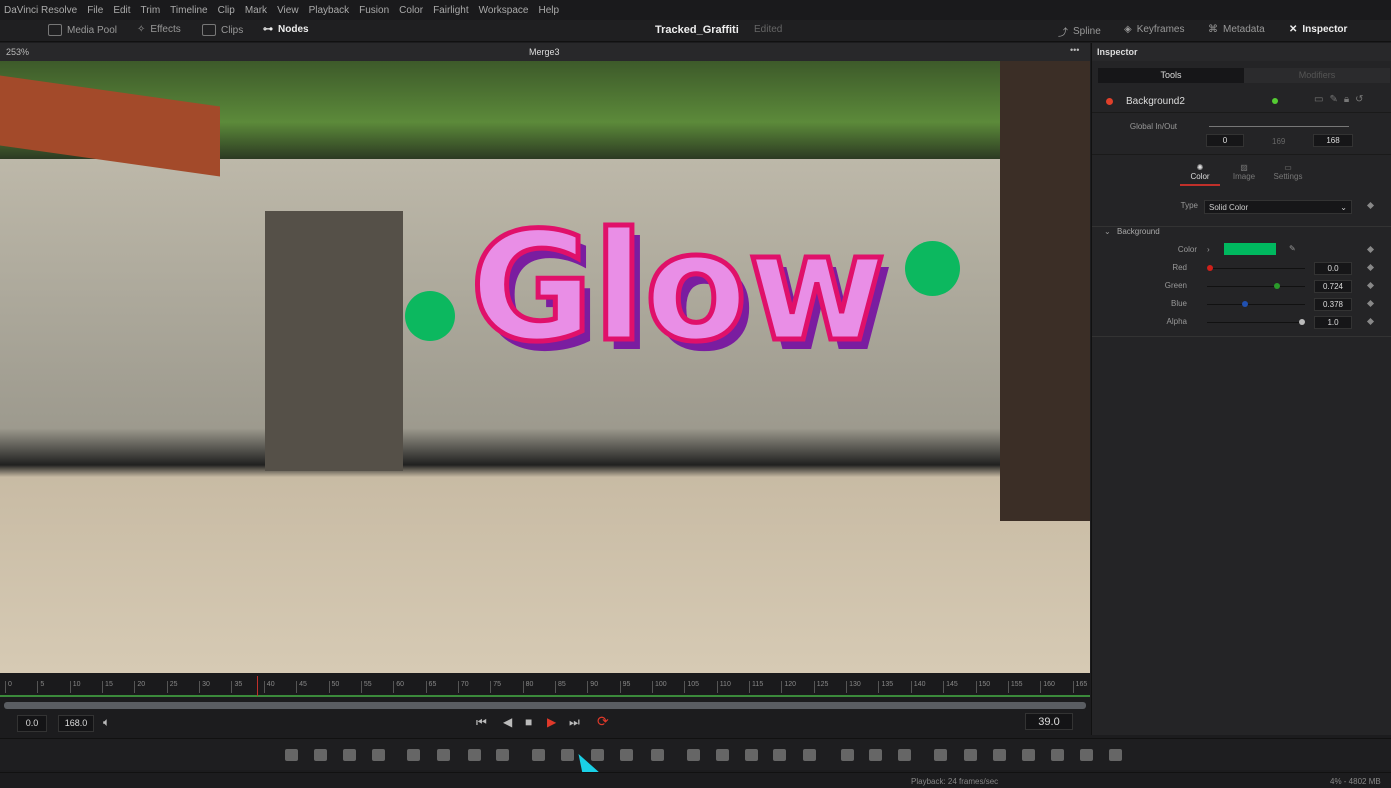 The width and height of the screenshot is (1391, 788). What do you see at coordinates (548, 10) in the screenshot?
I see `menu-help: Help` at bounding box center [548, 10].